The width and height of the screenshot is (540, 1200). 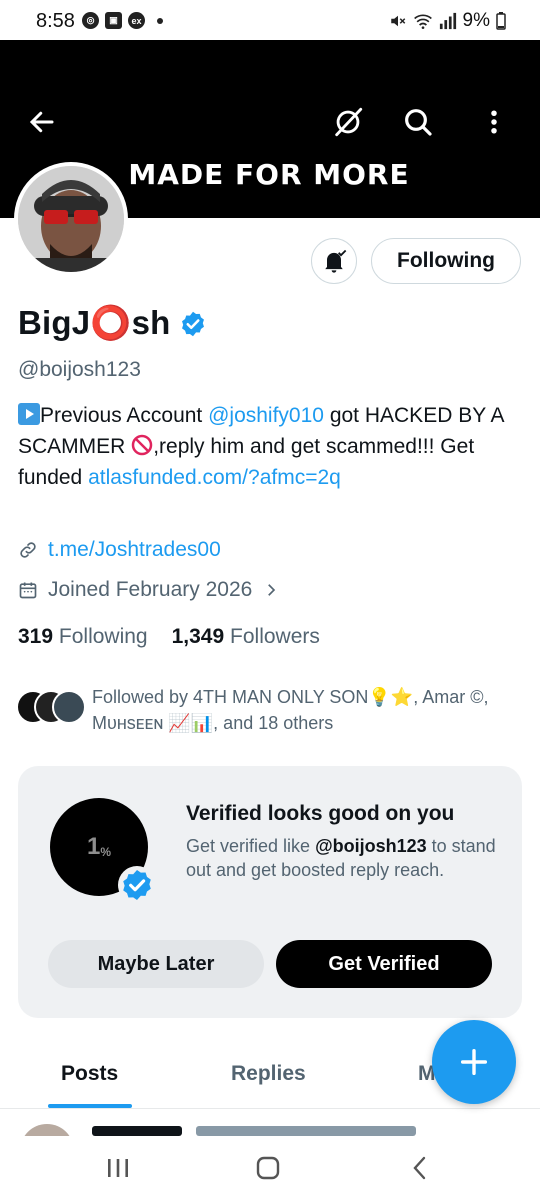 What do you see at coordinates (268, 1074) in the screenshot?
I see `tab-replies: Replies` at bounding box center [268, 1074].